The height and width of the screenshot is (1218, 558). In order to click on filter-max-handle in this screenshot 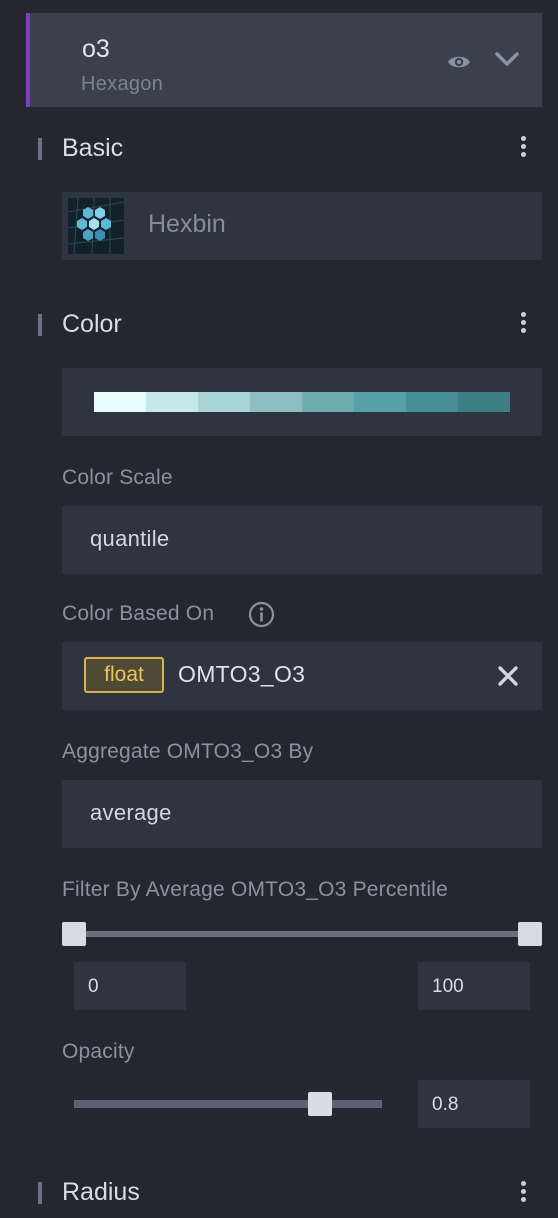, I will do `click(530, 934)`.